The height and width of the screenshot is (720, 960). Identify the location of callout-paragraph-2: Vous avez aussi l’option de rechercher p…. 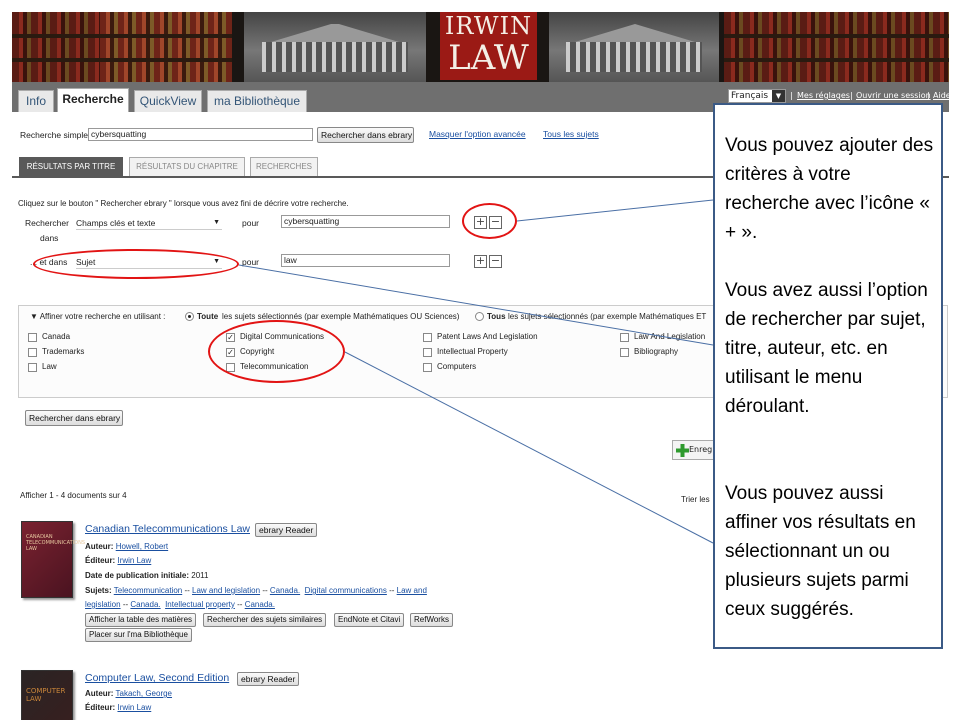
(826, 348).